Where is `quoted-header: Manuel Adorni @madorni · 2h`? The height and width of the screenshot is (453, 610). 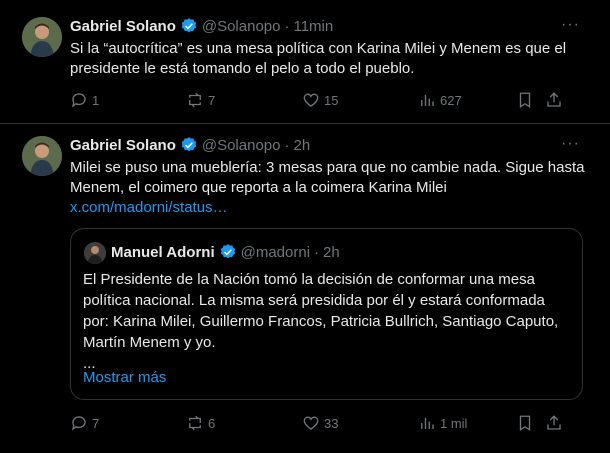 quoted-header: Manuel Adorni @madorni · 2h is located at coordinates (225, 252).